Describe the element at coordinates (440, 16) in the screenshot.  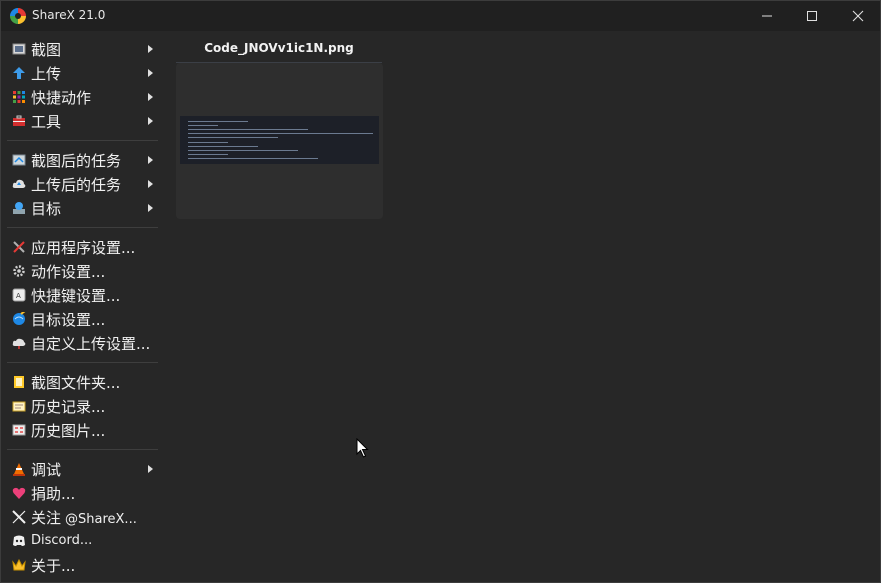
I see `title-bar: ShareX 21.0` at that location.